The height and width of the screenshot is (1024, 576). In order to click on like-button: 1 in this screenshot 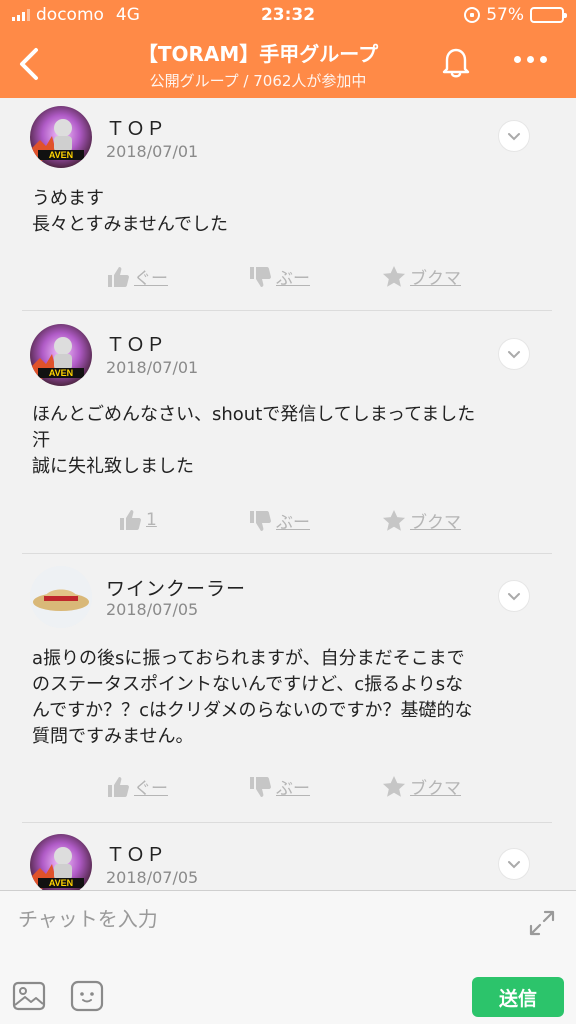, I will do `click(137, 520)`.